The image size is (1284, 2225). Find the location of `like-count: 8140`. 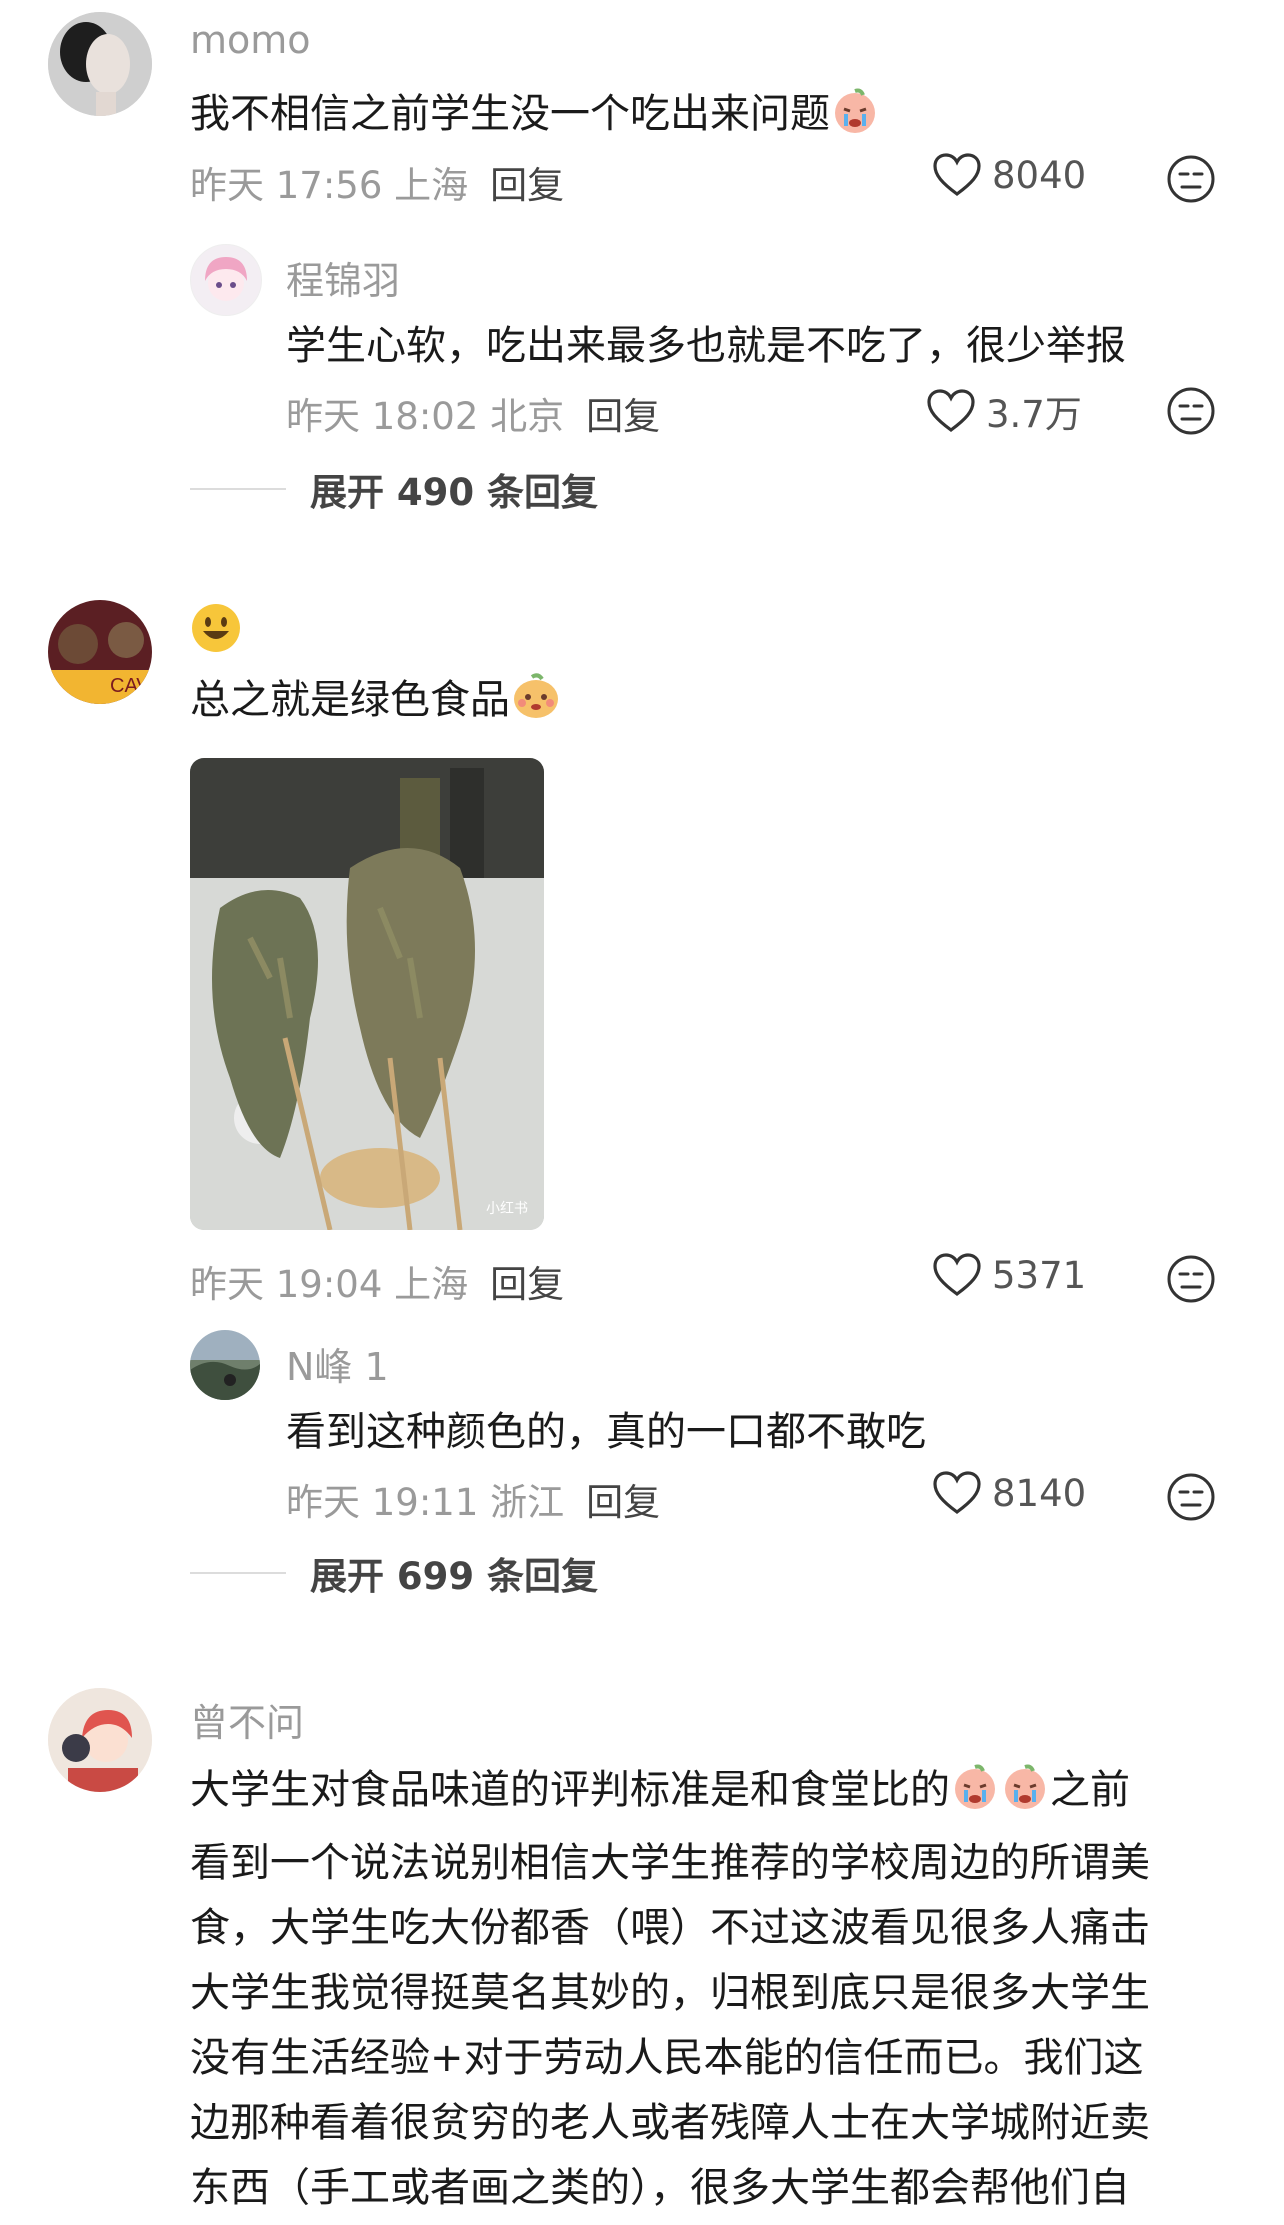

like-count: 8140 is located at coordinates (1039, 1493).